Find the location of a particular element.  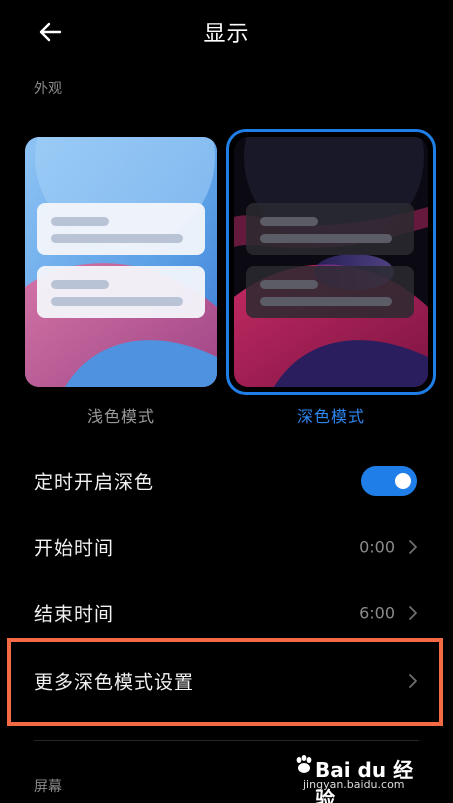

start-time-label: 开始时间 is located at coordinates (74, 548).